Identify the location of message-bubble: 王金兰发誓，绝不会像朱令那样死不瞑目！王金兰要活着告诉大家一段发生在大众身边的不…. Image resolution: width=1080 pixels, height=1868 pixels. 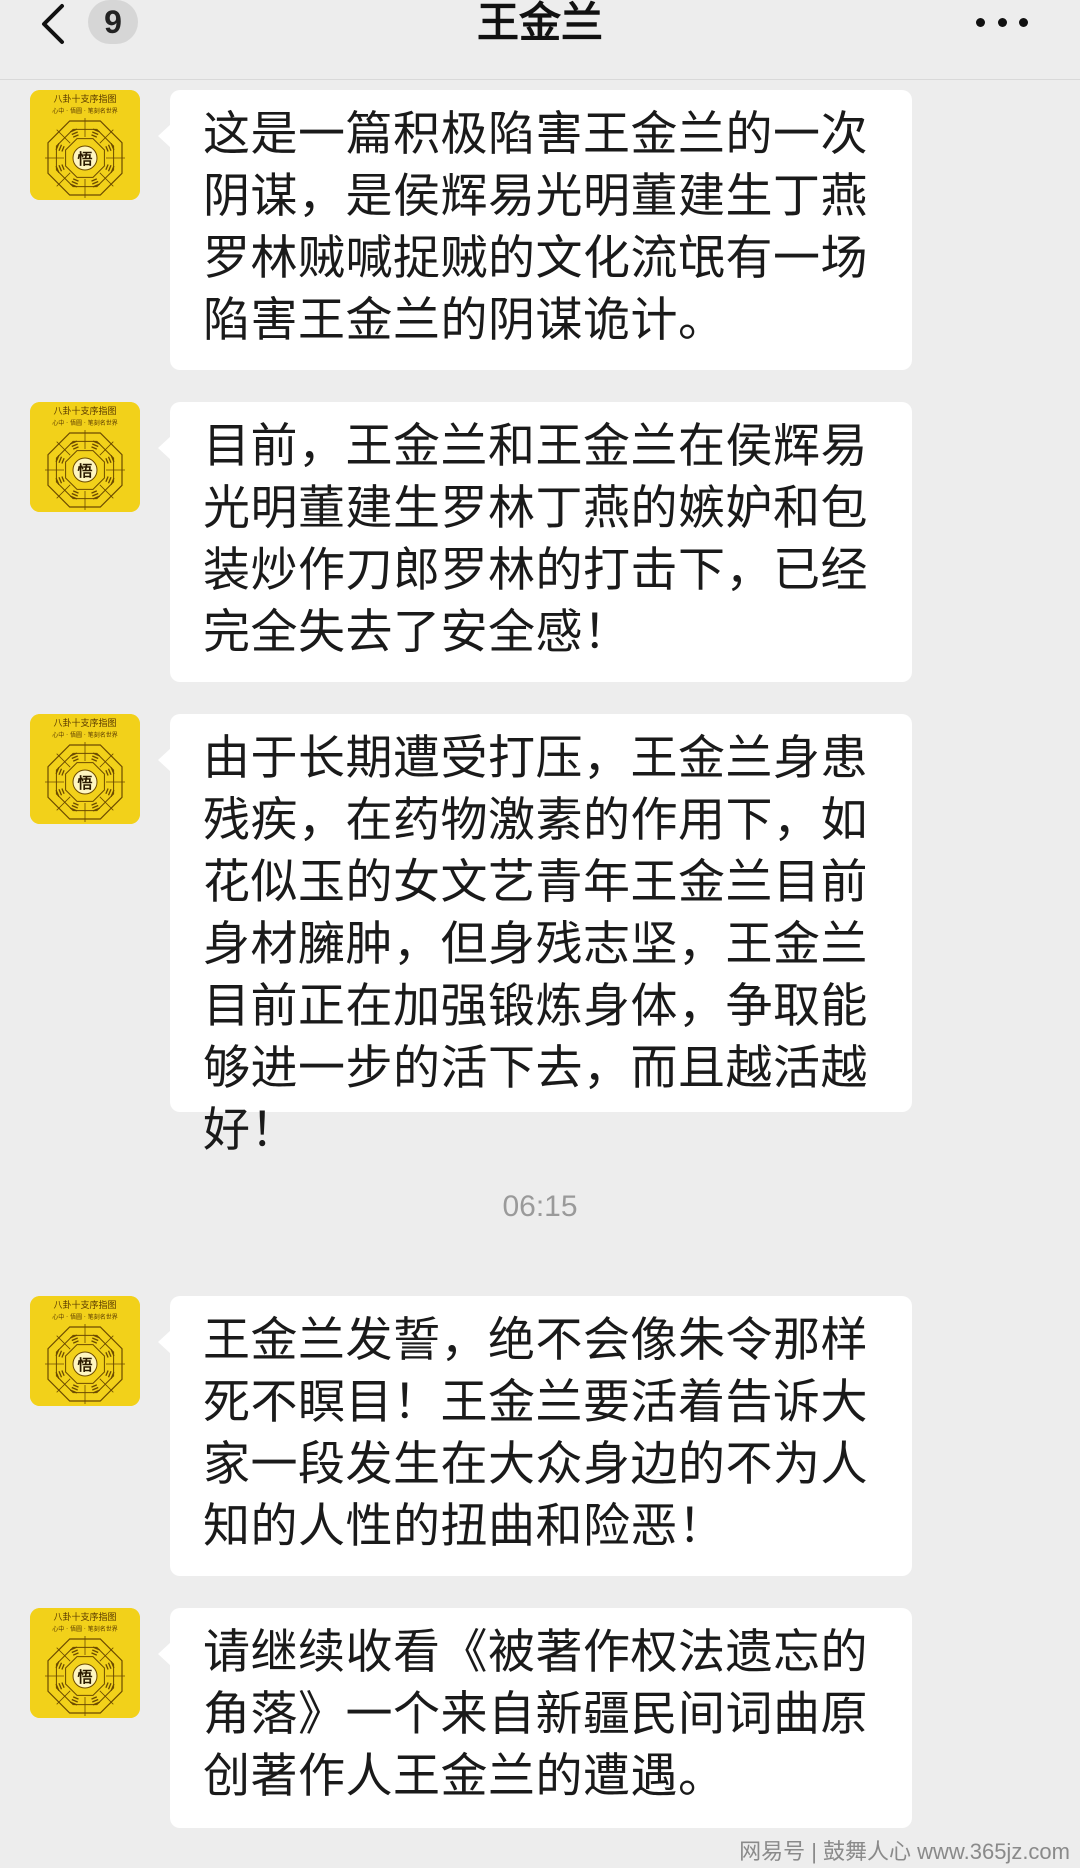
(535, 1436).